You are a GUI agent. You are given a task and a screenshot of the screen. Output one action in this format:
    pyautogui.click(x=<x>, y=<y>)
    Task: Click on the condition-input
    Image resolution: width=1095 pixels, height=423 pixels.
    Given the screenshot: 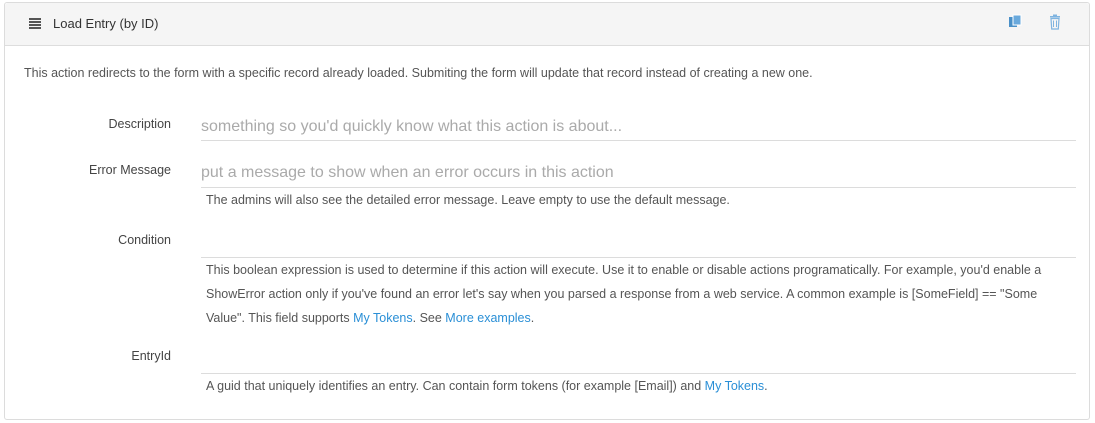 What is the action you would take?
    pyautogui.click(x=638, y=243)
    